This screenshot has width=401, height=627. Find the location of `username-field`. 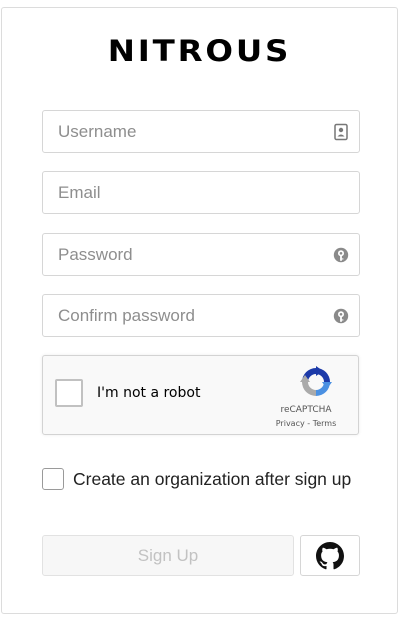

username-field is located at coordinates (201, 131).